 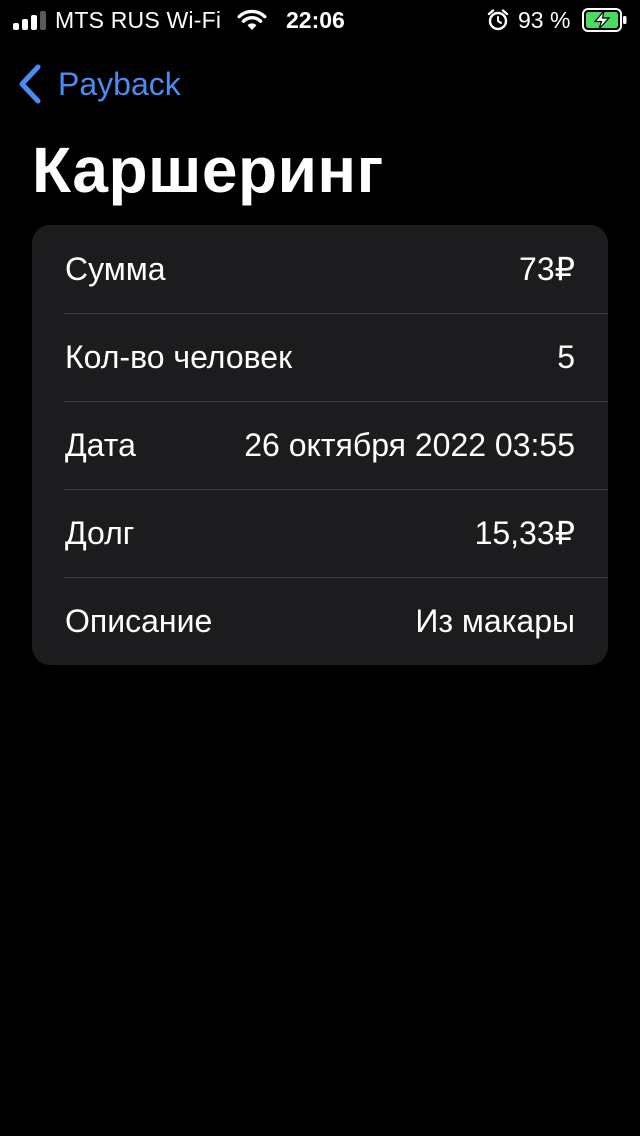 What do you see at coordinates (409, 444) in the screenshot?
I see `date-value: 26 октября 2022 03:55` at bounding box center [409, 444].